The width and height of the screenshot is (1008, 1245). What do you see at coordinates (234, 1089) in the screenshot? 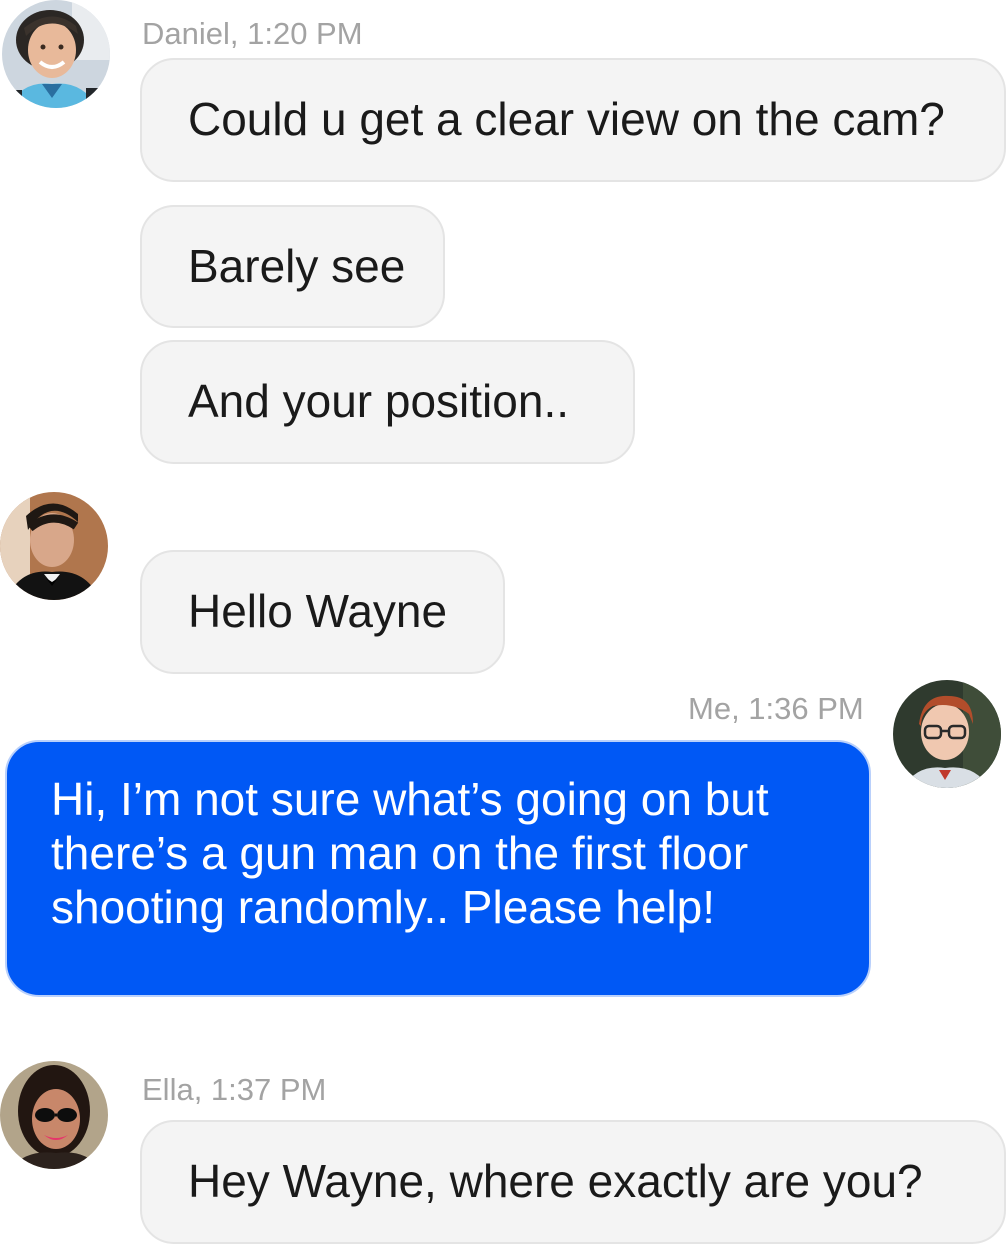
I see `message-header-ella: Ella, 1:37 PM` at bounding box center [234, 1089].